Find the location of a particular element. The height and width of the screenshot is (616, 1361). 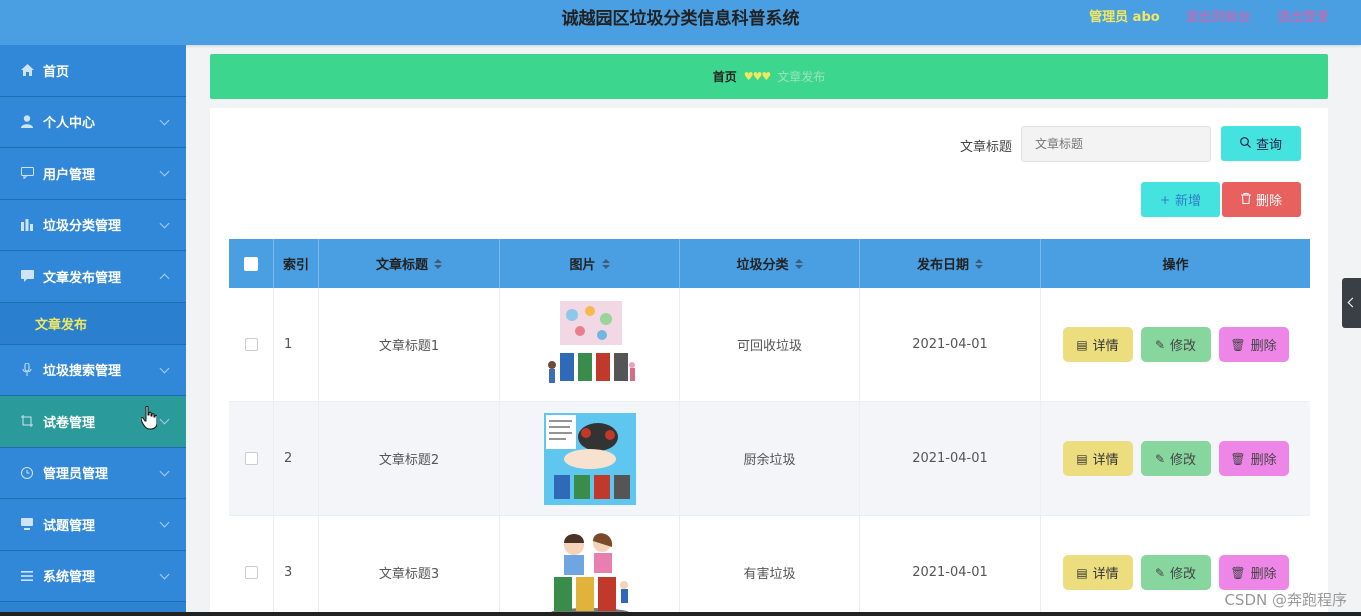

add-button-label: 新增 is located at coordinates (1188, 201).